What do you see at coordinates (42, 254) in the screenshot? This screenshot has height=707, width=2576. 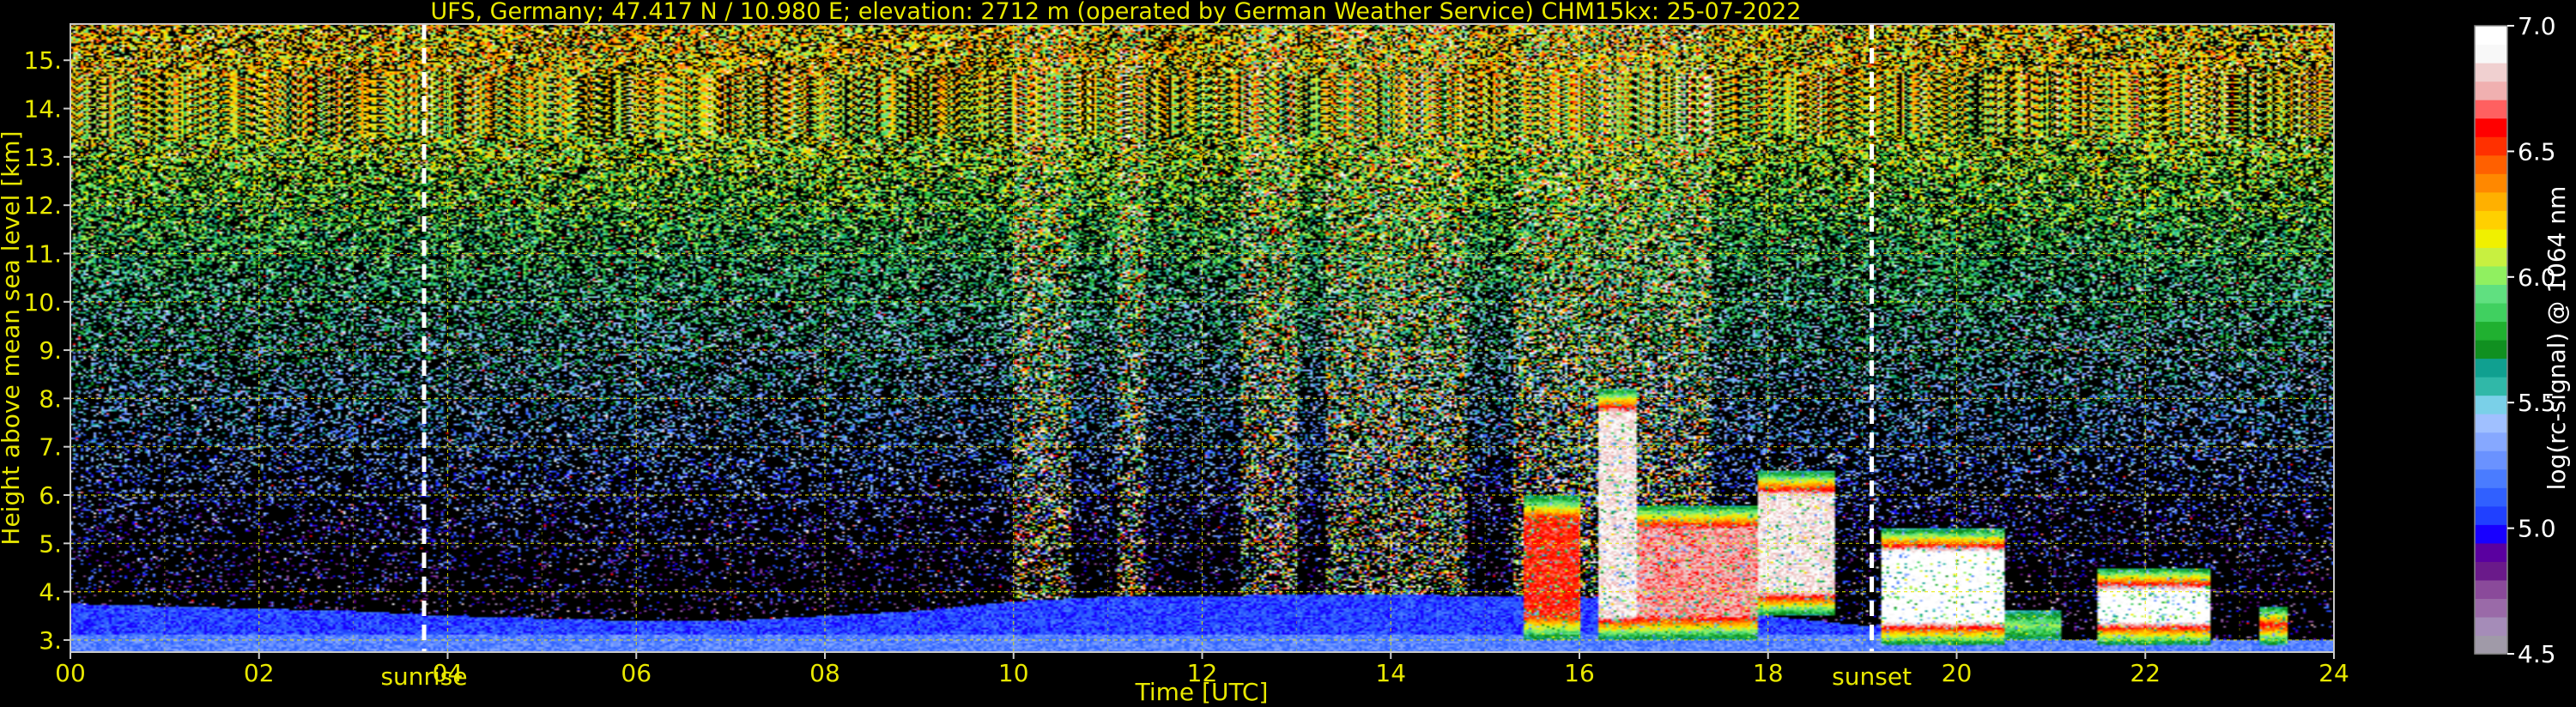 I see `y-tick-label: 11.` at bounding box center [42, 254].